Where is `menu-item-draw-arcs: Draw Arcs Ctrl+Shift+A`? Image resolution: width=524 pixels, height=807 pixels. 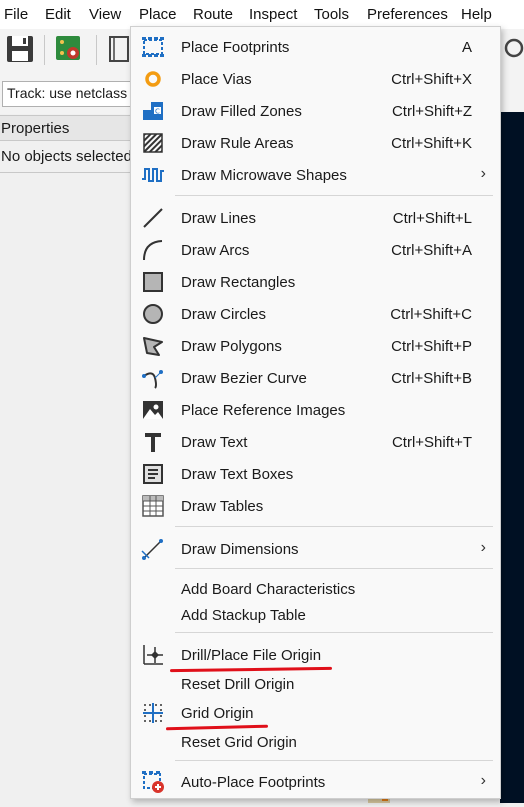 menu-item-draw-arcs: Draw Arcs Ctrl+Shift+A is located at coordinates (315, 250).